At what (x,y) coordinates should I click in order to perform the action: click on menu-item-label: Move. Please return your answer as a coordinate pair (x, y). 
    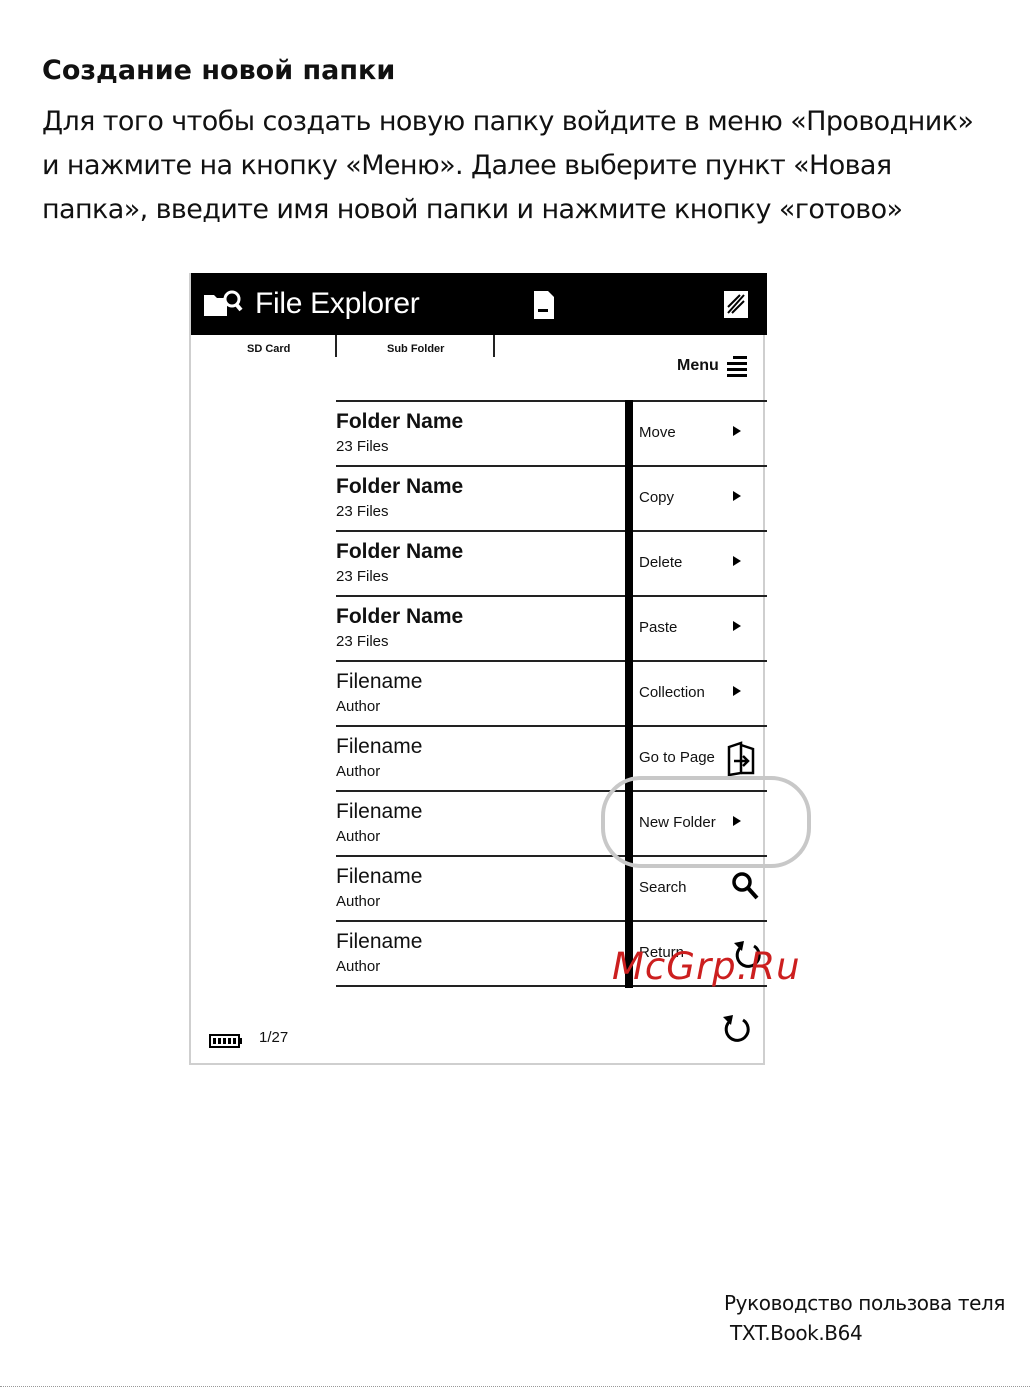
    Looking at the image, I should click on (657, 432).